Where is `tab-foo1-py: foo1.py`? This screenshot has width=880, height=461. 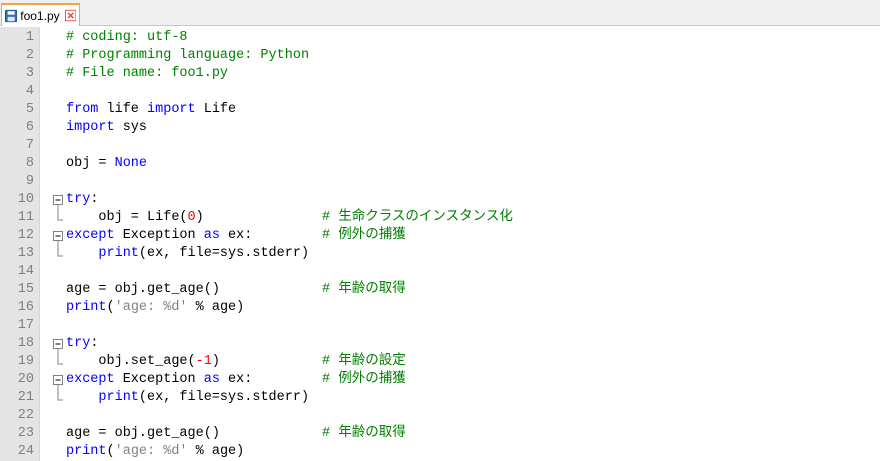
tab-foo1-py: foo1.py is located at coordinates (40, 14).